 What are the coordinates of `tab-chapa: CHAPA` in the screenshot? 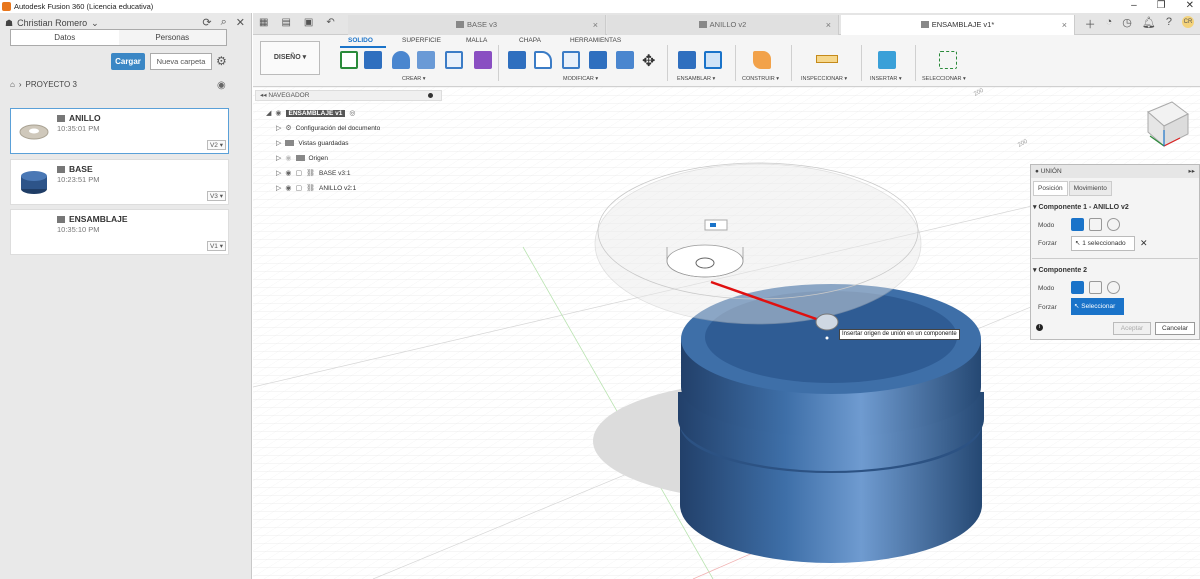 It's located at (530, 40).